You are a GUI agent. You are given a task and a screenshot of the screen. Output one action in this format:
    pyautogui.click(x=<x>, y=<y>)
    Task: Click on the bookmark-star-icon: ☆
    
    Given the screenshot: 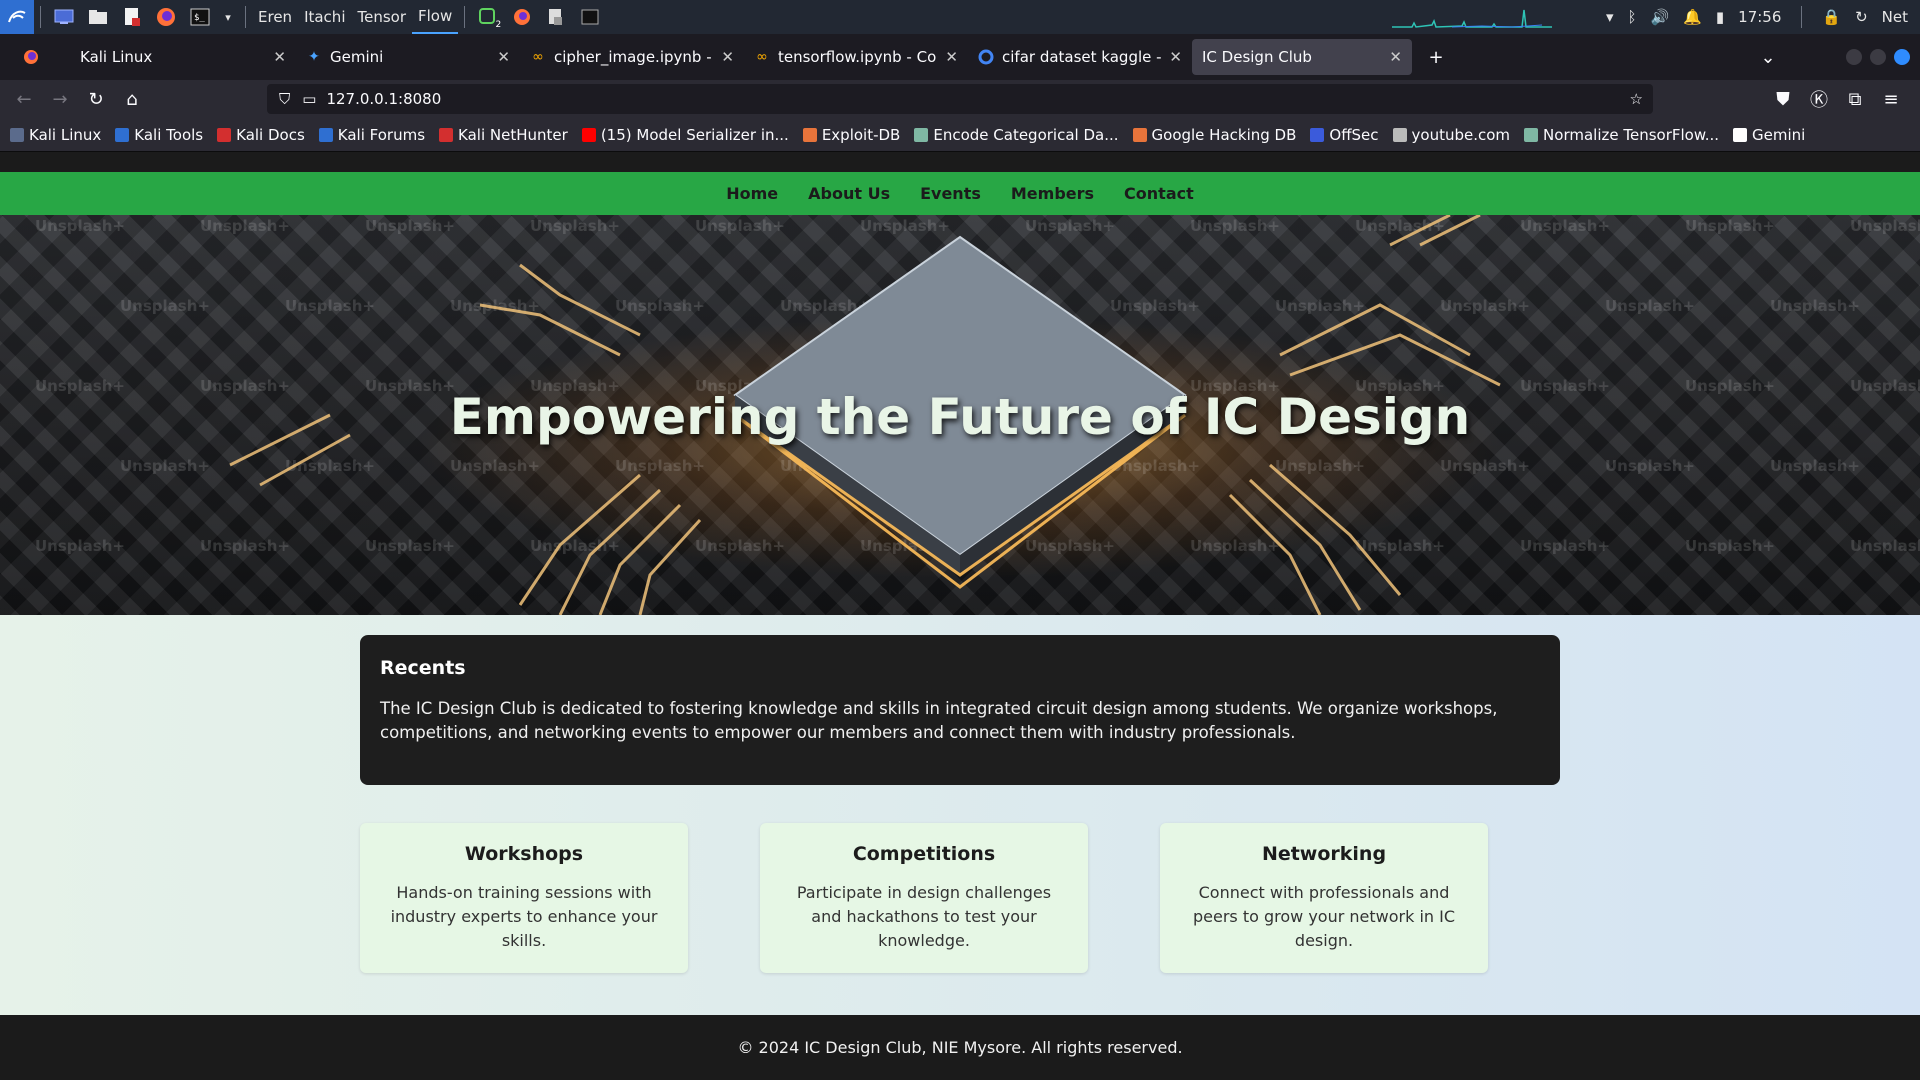 What is the action you would take?
    pyautogui.click(x=1636, y=99)
    